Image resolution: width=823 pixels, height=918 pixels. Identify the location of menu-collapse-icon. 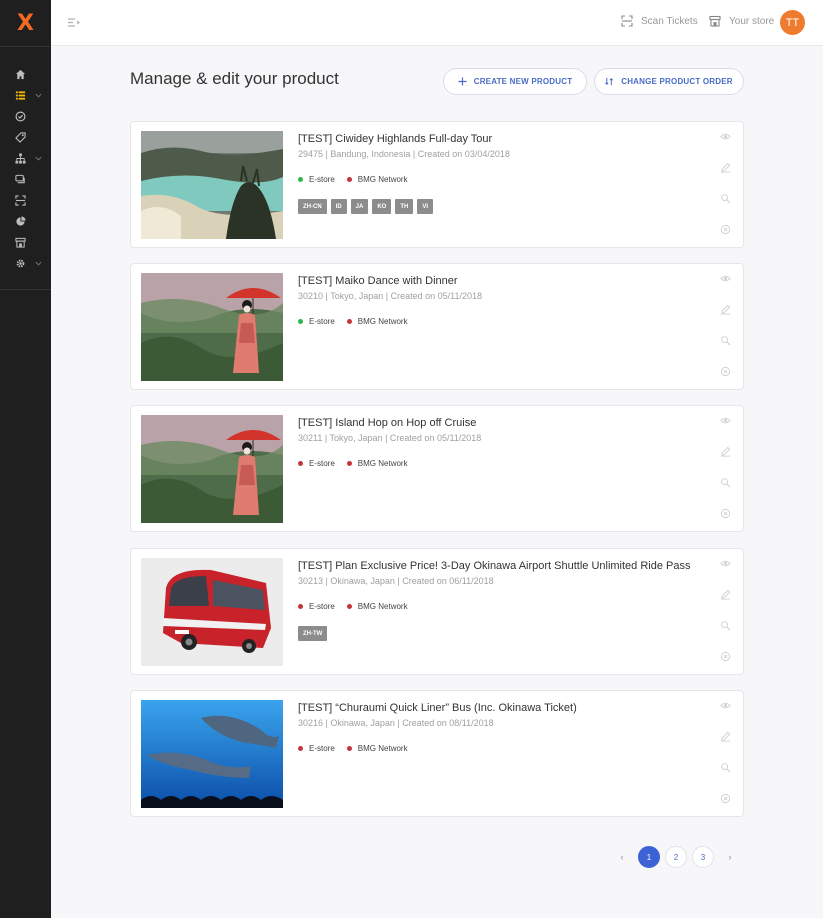
(73, 22).